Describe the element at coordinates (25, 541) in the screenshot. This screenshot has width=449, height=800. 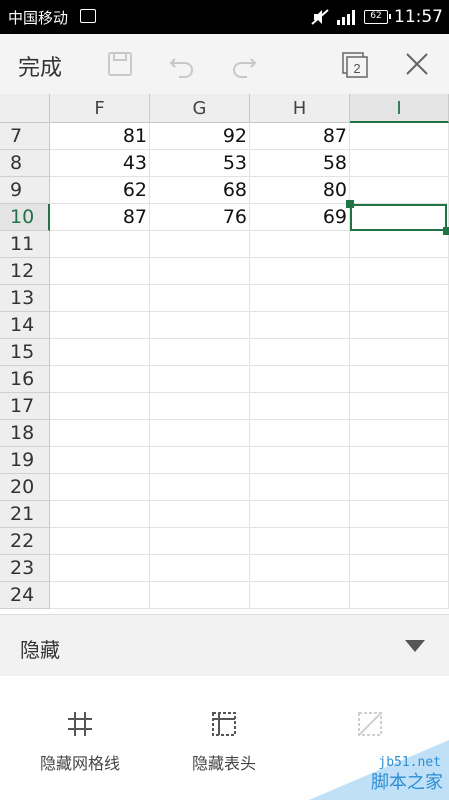
I see `row-header-22: 22` at that location.